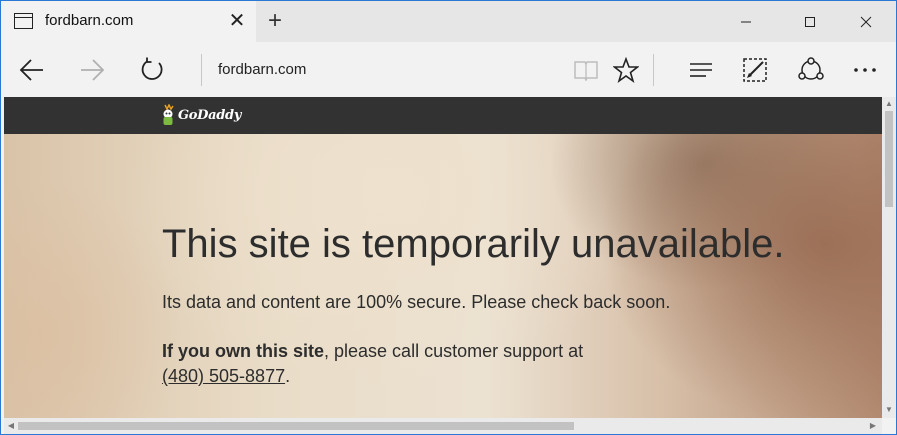 Image resolution: width=897 pixels, height=435 pixels. I want to click on scroll-left-icon: ◀, so click(11, 426).